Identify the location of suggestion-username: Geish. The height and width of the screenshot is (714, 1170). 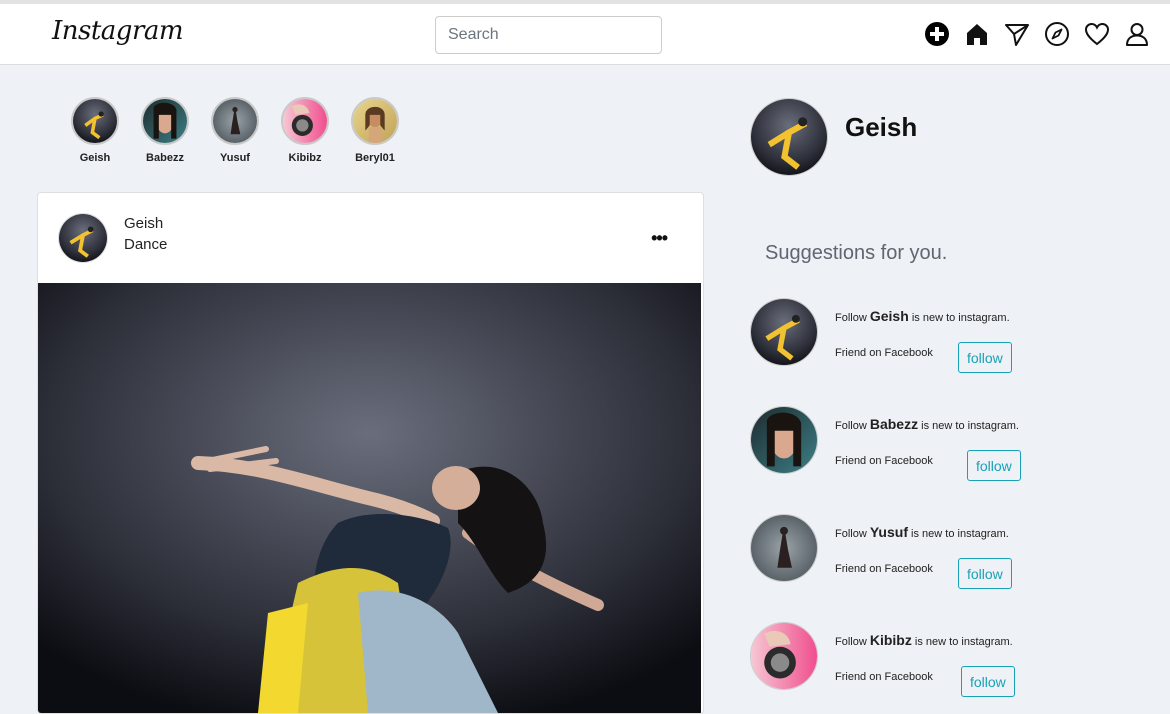
(889, 316).